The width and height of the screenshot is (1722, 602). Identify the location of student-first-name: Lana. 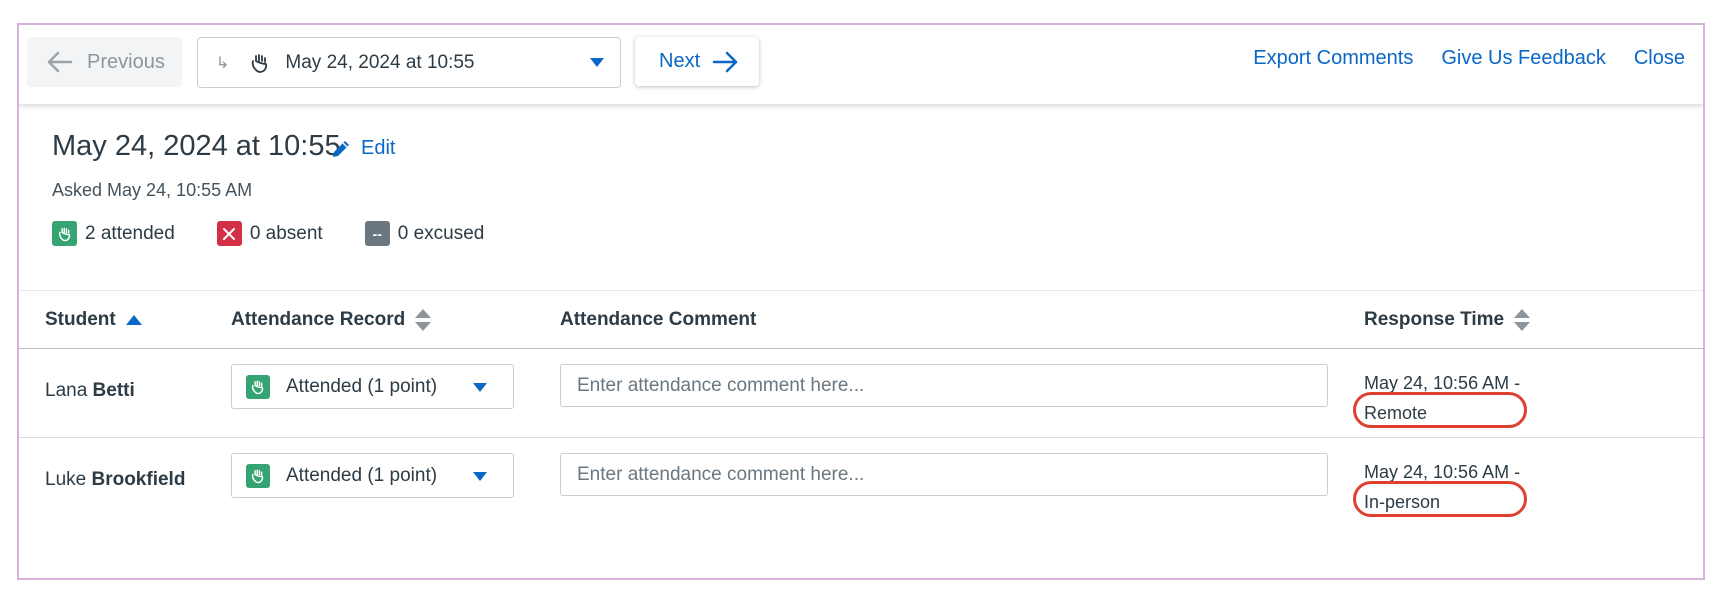
(69, 390).